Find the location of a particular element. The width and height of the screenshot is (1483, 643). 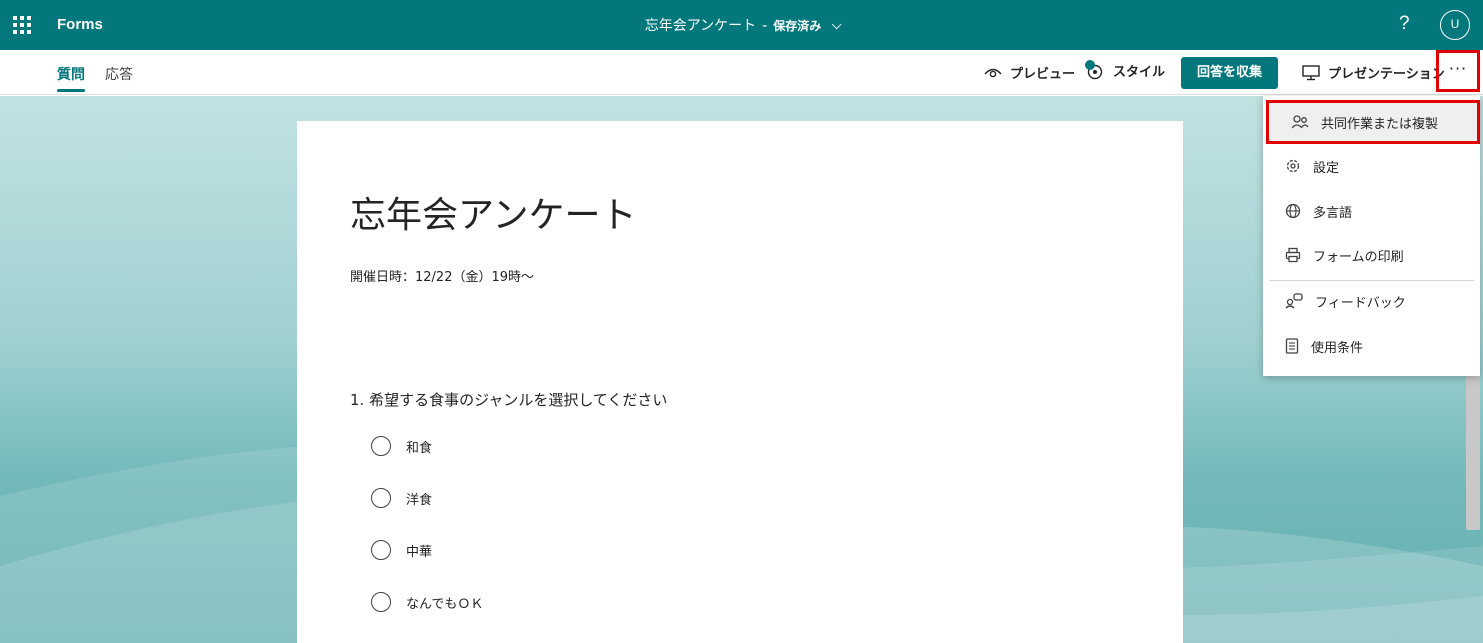

command-bar: 質問 応答 プレビュー スタイル 回答を収集 プレゼンテーション ··· is located at coordinates (741, 72).